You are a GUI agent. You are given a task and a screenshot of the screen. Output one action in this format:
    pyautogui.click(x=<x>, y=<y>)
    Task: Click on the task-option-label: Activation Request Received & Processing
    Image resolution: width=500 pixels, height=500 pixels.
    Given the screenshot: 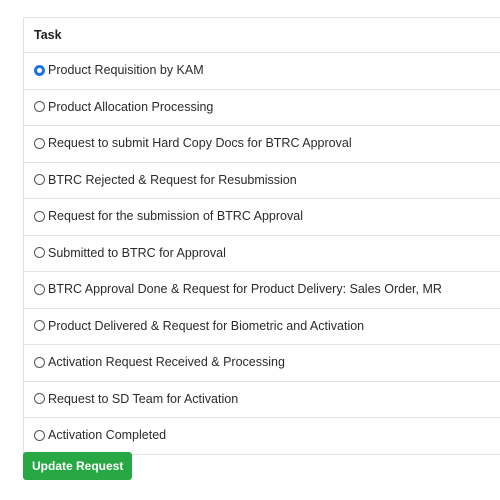 What is the action you would take?
    pyautogui.click(x=166, y=362)
    